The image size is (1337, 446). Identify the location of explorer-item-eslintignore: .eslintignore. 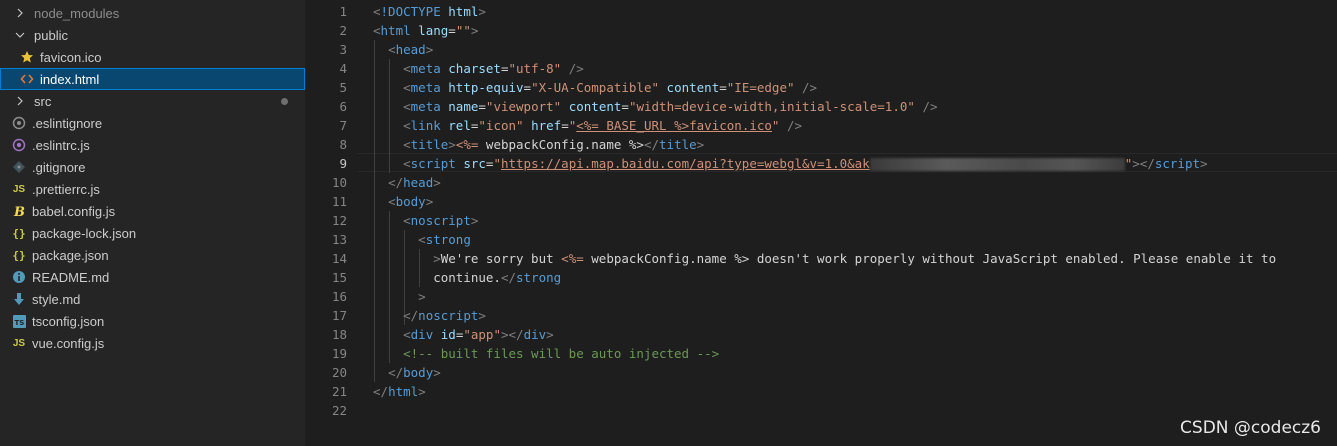
(152, 123).